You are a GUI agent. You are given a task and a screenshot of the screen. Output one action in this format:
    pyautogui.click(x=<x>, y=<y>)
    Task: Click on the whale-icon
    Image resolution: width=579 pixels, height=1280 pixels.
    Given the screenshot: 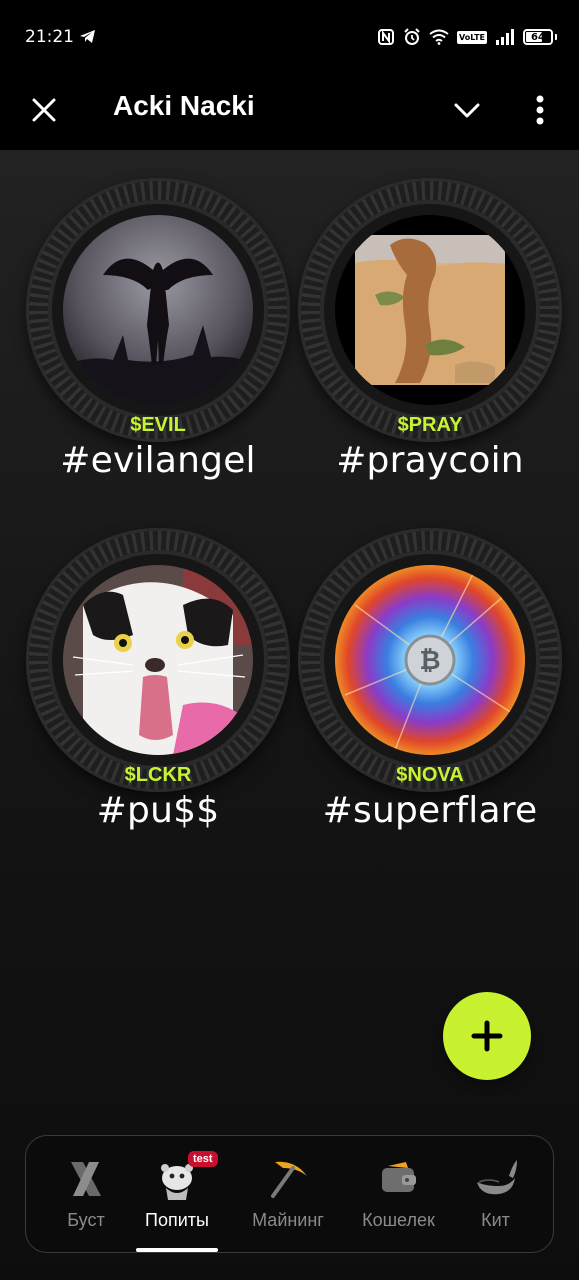 What is the action you would take?
    pyautogui.click(x=496, y=1177)
    